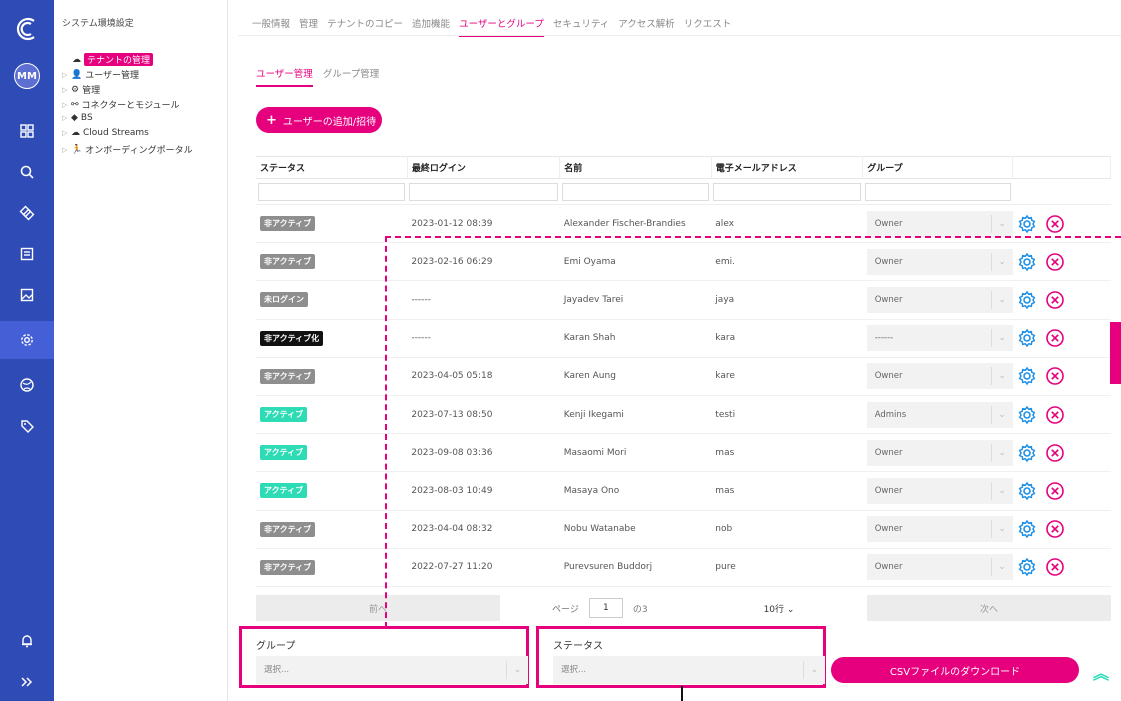 This screenshot has width=1121, height=701. Describe the element at coordinates (955, 670) in the screenshot. I see `csv-download-button: CSVファイルのダウンロード` at that location.